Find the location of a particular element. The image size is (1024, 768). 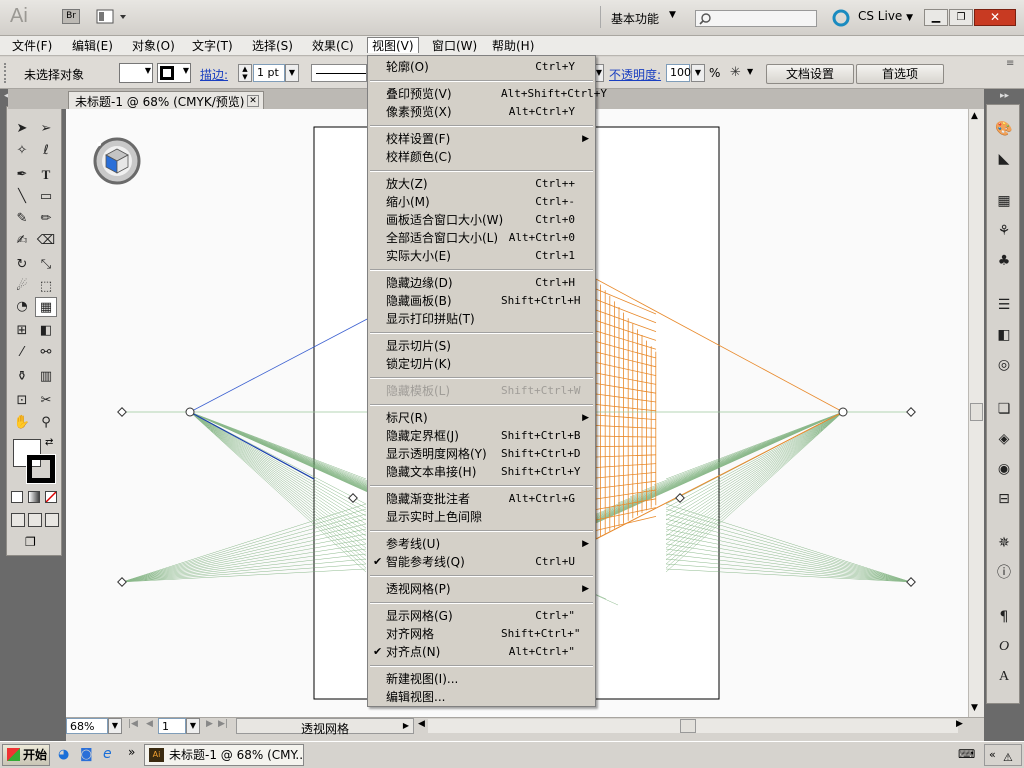

menu-view: 视图(V) is located at coordinates (393, 45).